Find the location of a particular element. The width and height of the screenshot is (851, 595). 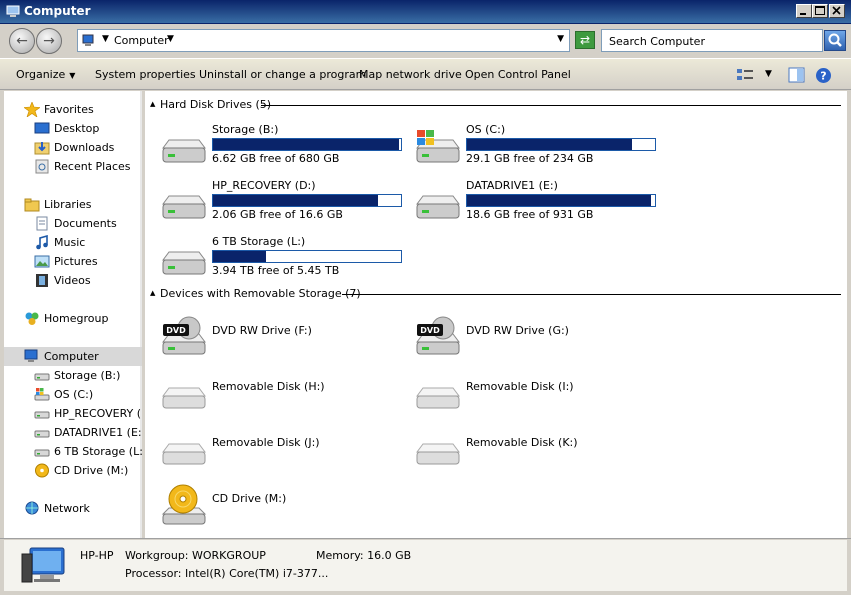

nav-downloads-label: Downloads is located at coordinates (84, 147).